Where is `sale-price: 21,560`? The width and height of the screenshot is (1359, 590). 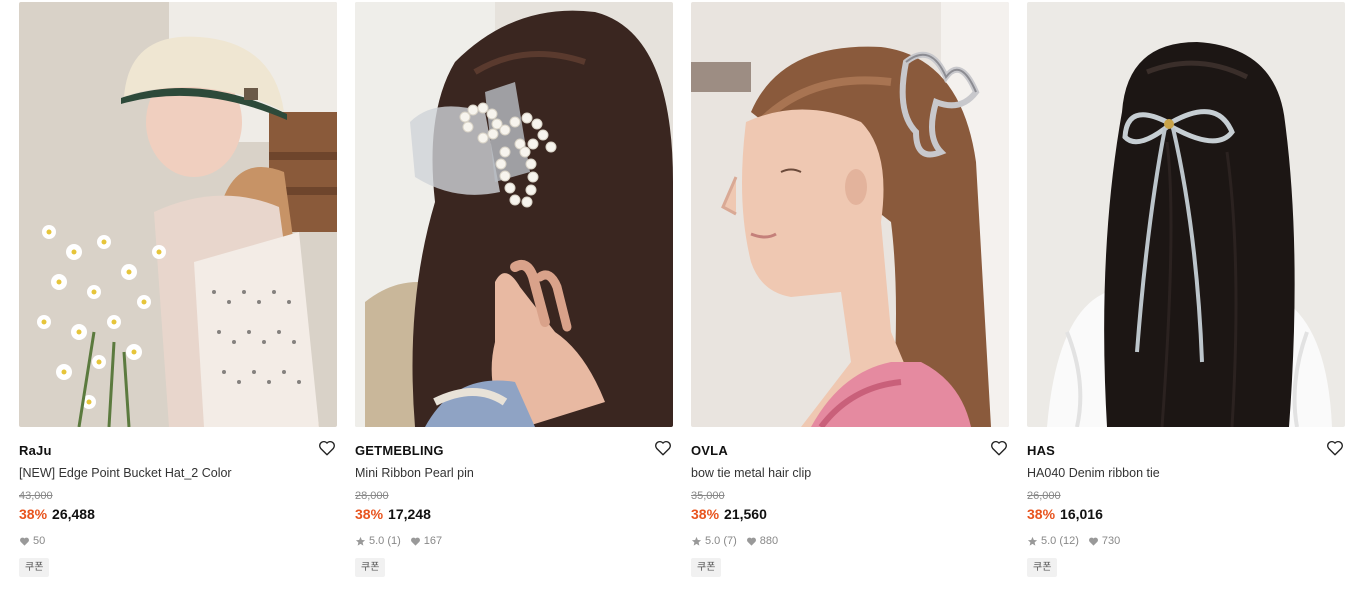 sale-price: 21,560 is located at coordinates (745, 514).